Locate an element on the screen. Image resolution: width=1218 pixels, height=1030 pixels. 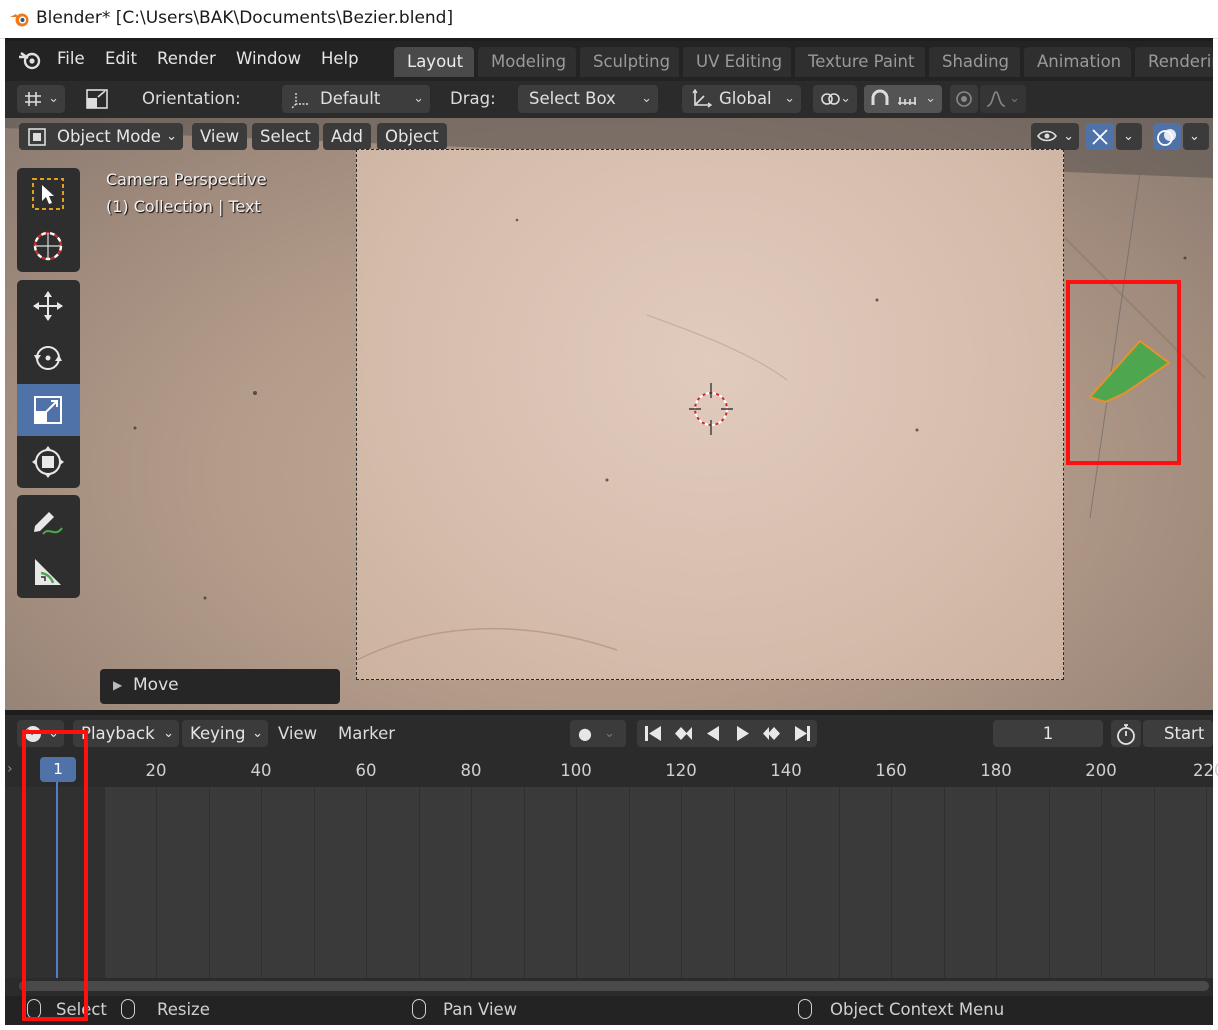
move-arrows-icon is located at coordinates (48, 306).